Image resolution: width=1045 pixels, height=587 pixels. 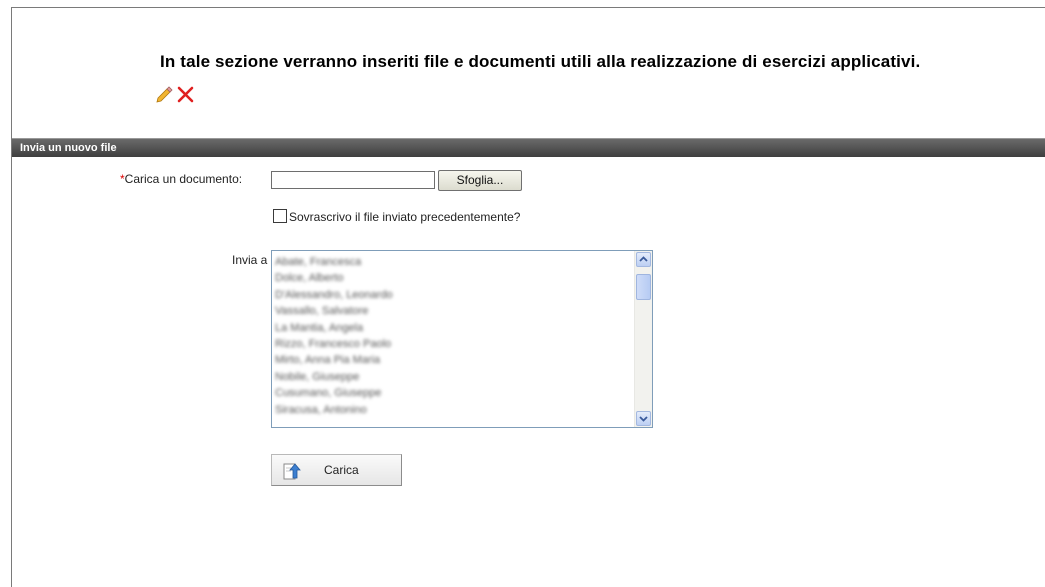 What do you see at coordinates (463, 377) in the screenshot?
I see `recipient-option: Nobile, Giuseppe` at bounding box center [463, 377].